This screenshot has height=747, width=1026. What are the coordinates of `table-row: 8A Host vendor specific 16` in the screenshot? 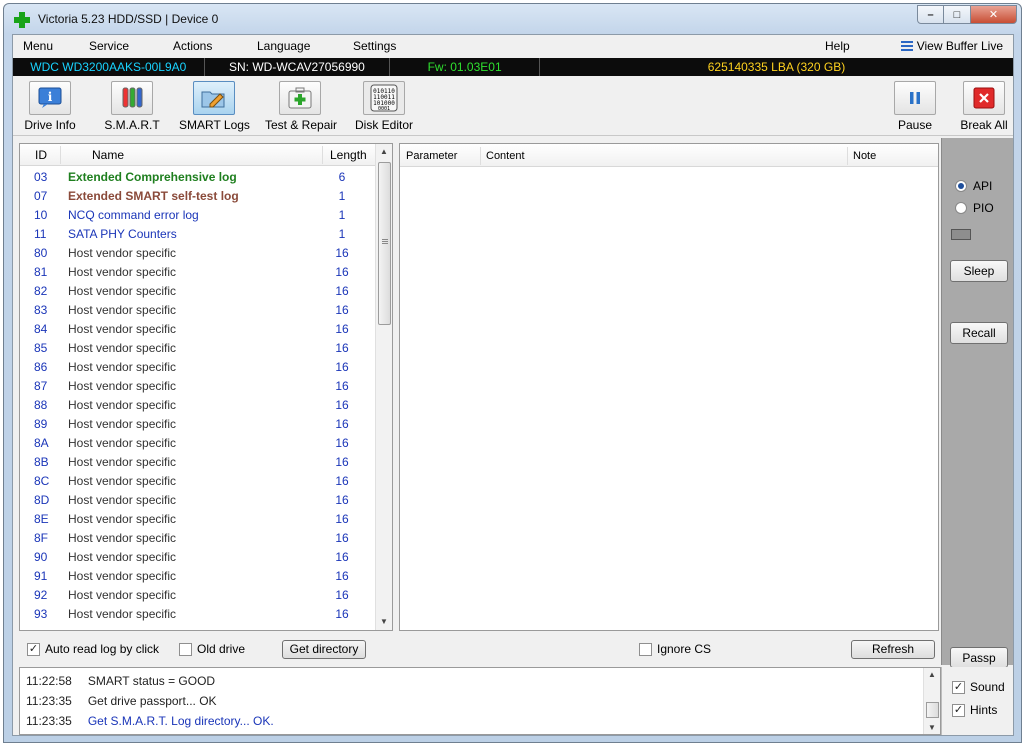 It's located at (198, 443).